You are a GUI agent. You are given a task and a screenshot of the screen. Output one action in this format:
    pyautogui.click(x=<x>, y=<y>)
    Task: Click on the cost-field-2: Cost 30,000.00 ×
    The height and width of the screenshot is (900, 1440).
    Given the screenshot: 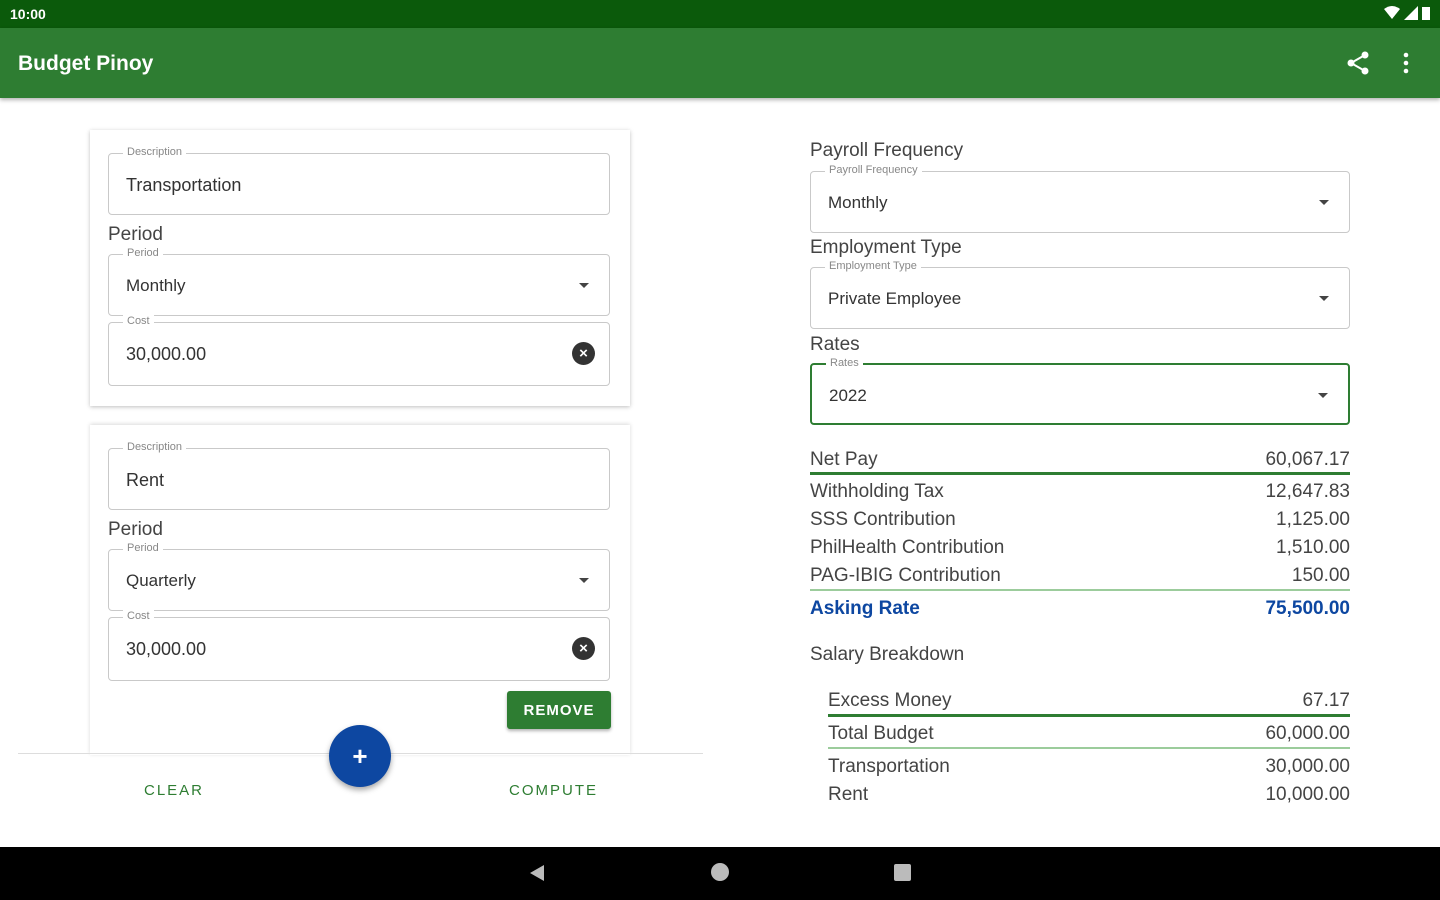 What is the action you would take?
    pyautogui.click(x=359, y=645)
    